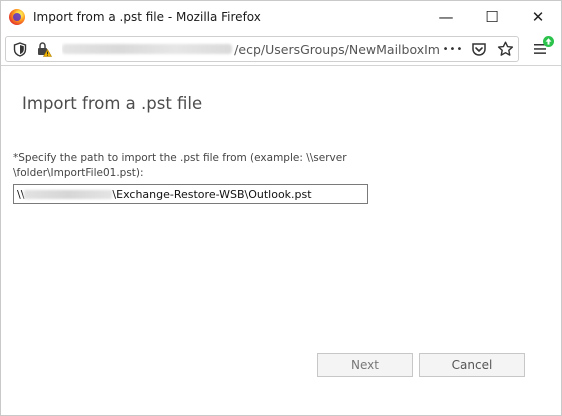  What do you see at coordinates (147, 49) in the screenshot?
I see `redacted-host` at bounding box center [147, 49].